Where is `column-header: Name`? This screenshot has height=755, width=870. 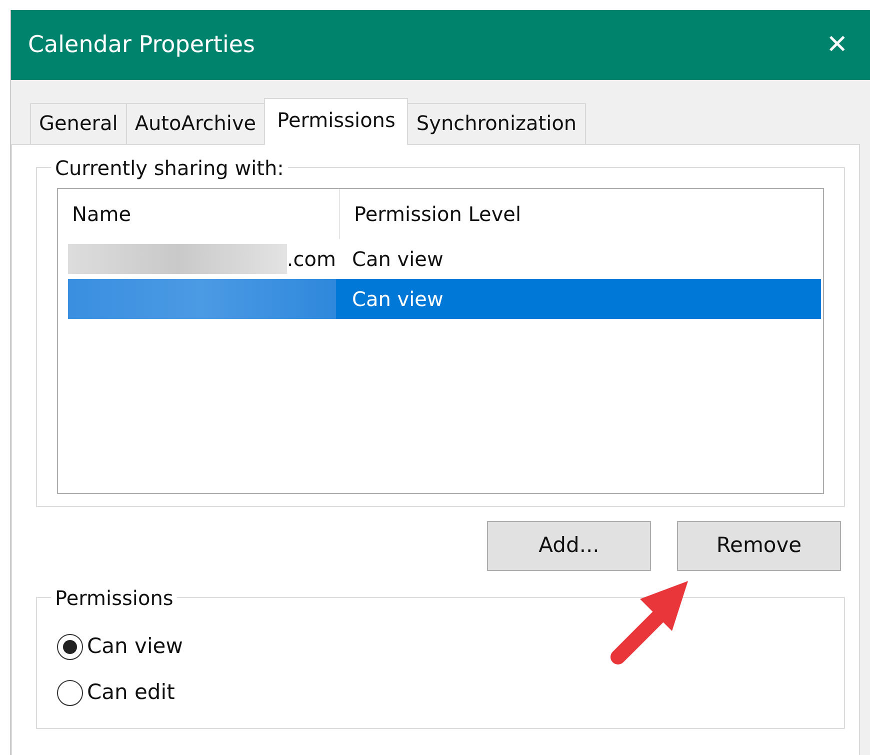 column-header: Name is located at coordinates (102, 214).